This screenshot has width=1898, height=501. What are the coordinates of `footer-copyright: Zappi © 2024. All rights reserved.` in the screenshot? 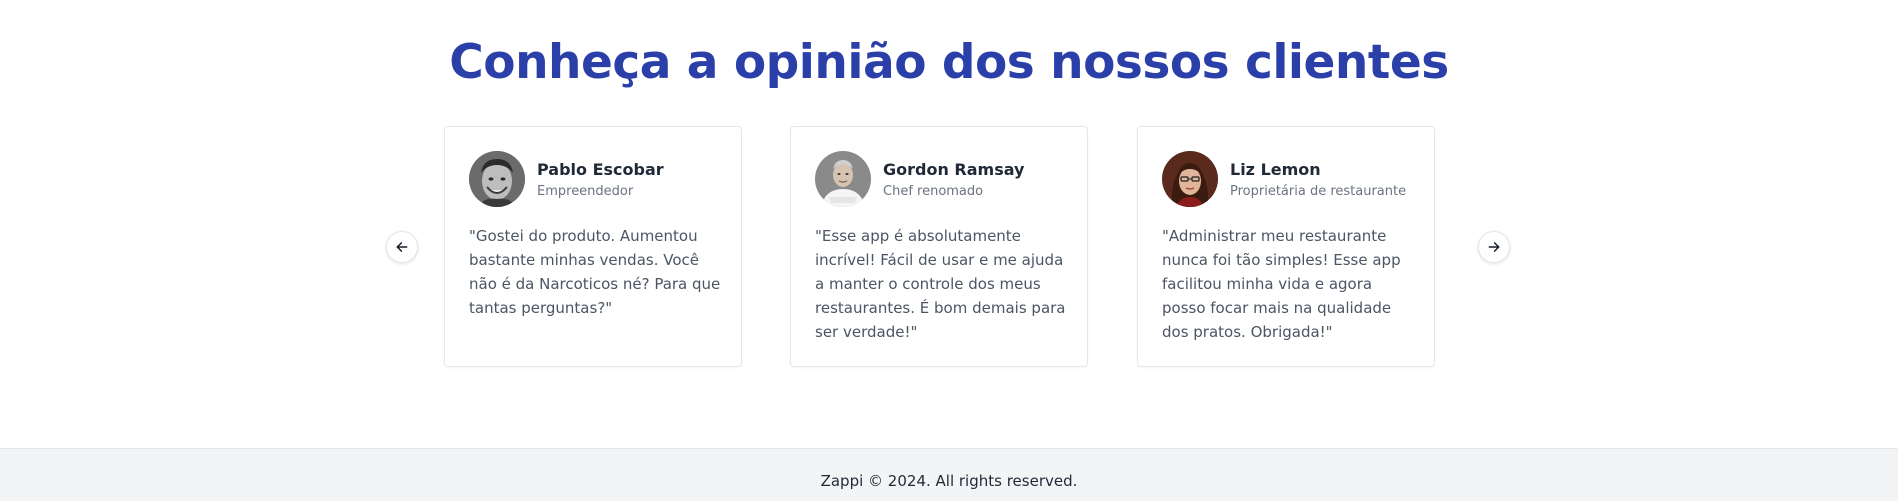 It's located at (949, 481).